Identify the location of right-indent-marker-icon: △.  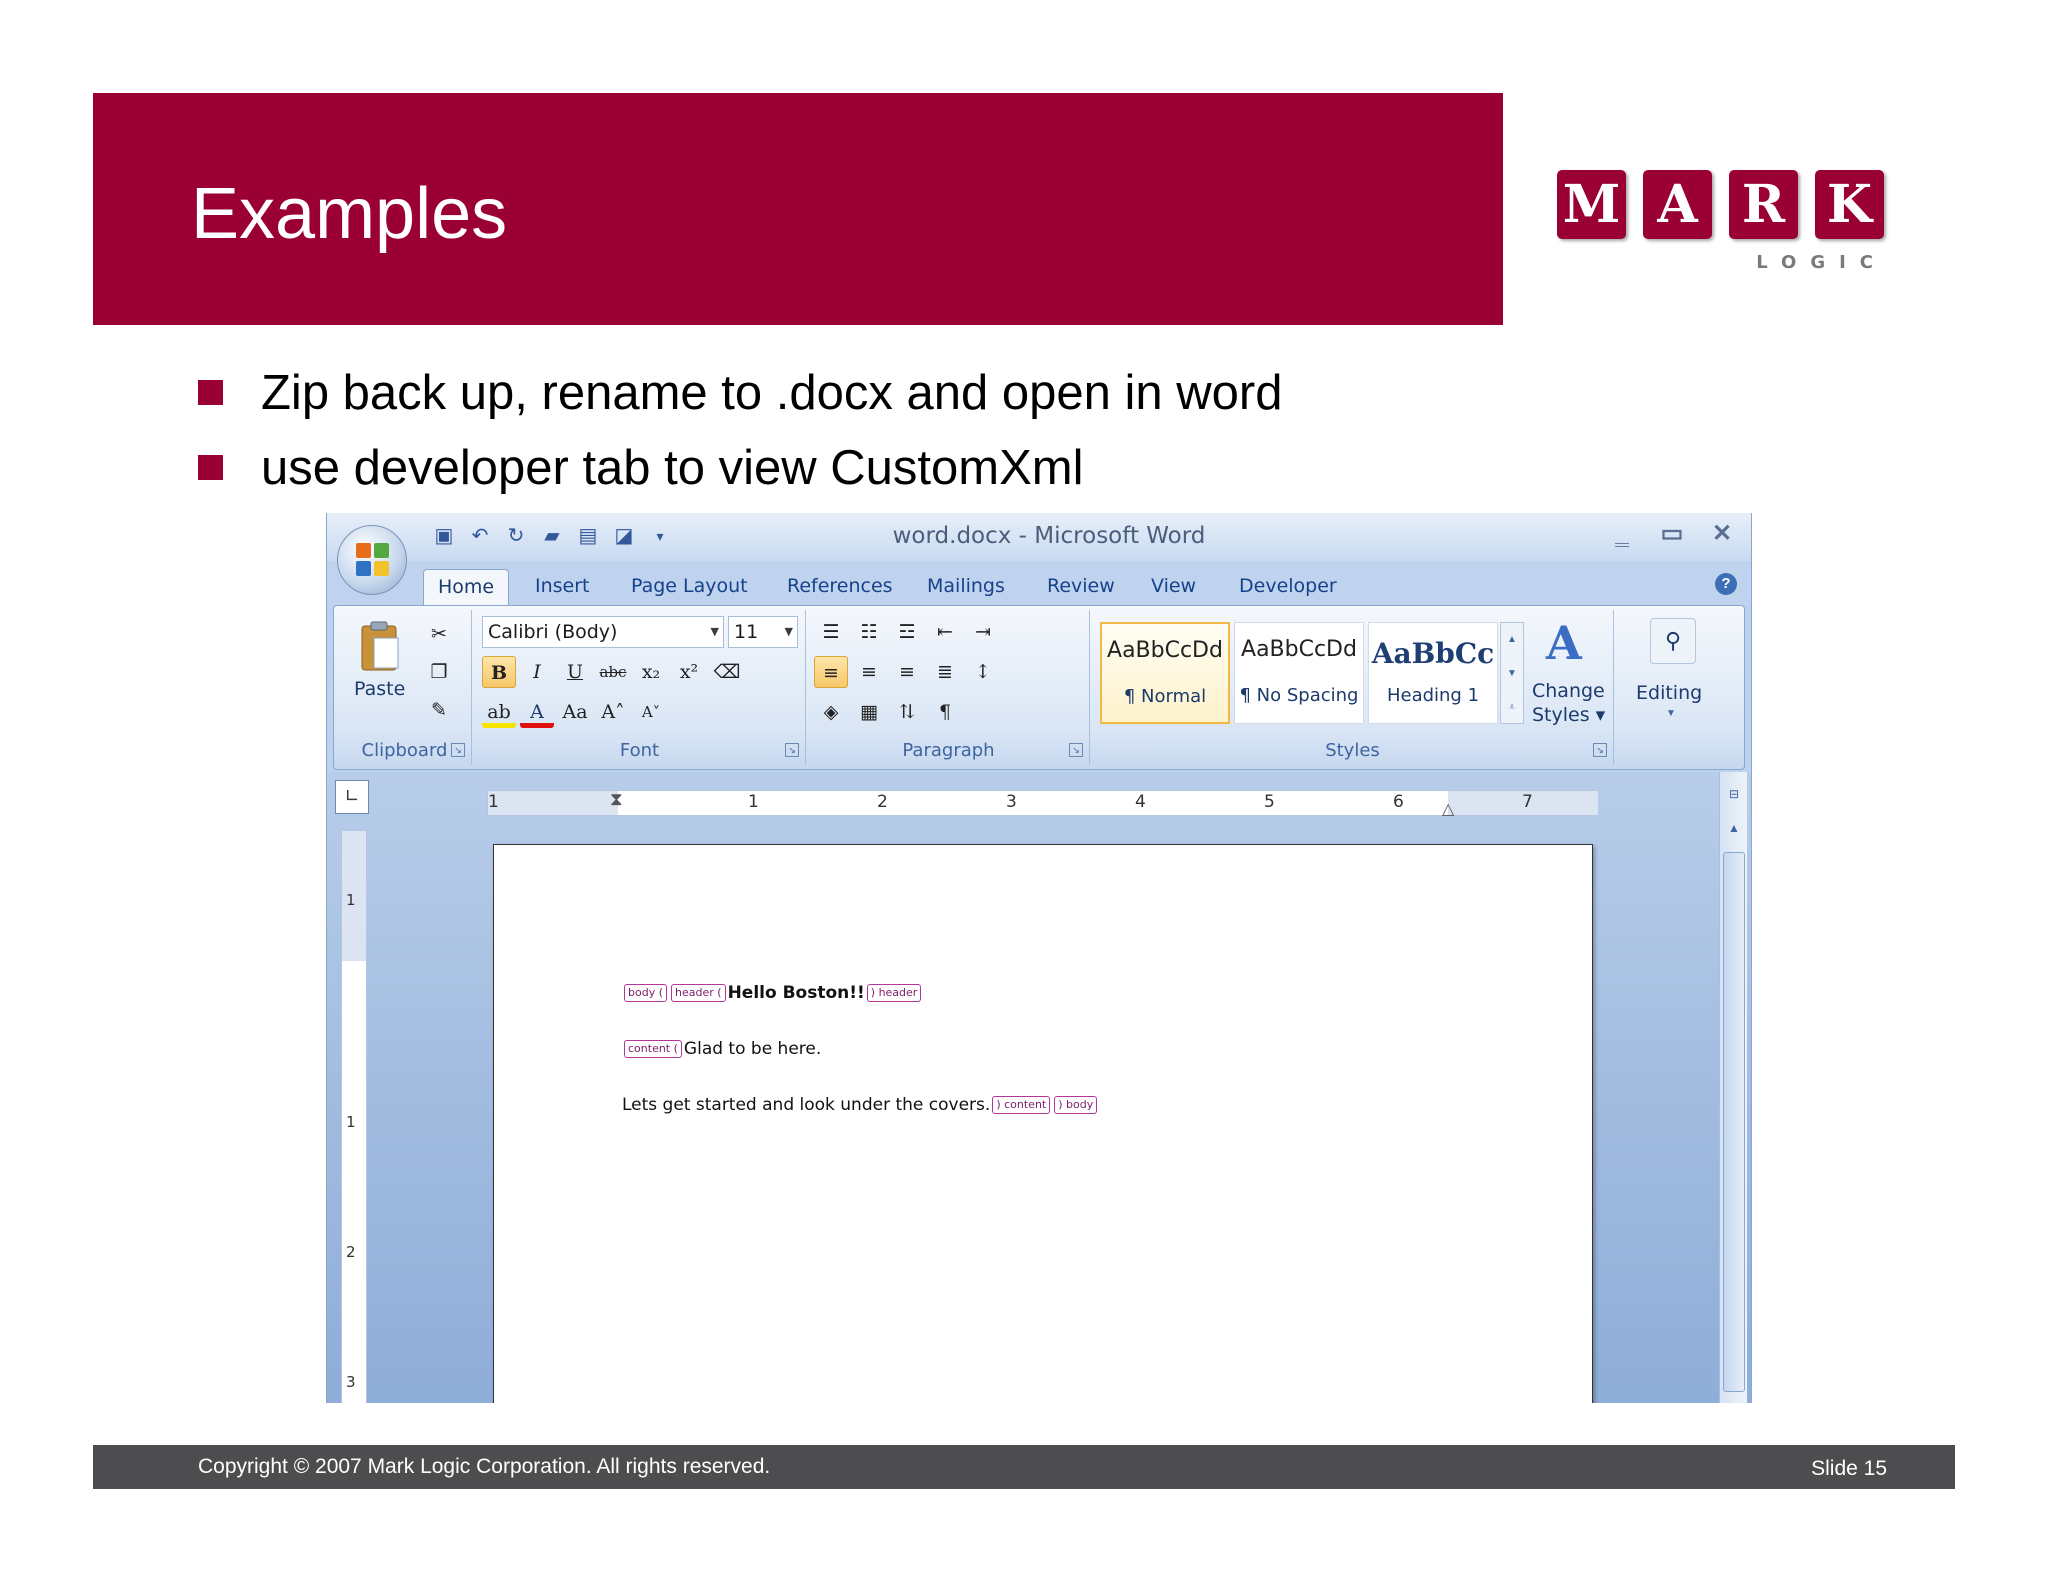
(1448, 809).